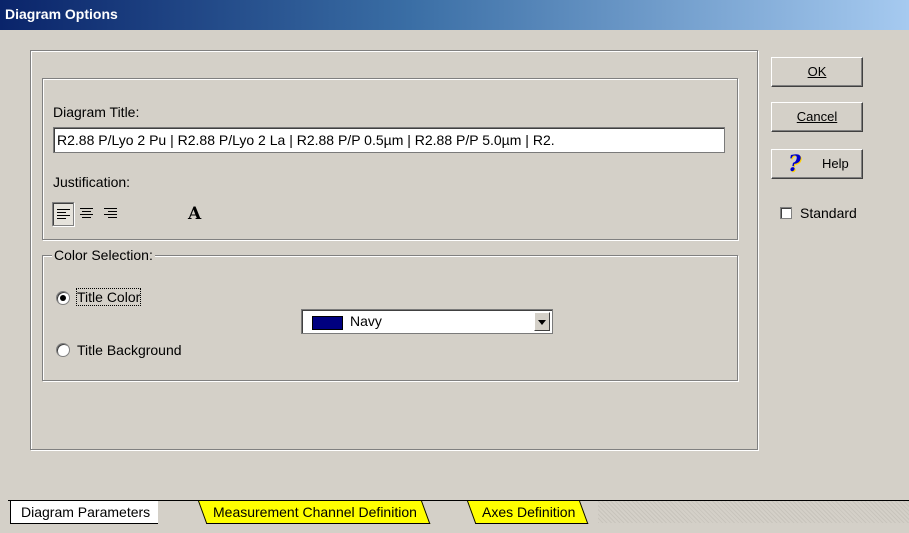 This screenshot has width=909, height=533. Describe the element at coordinates (366, 321) in the screenshot. I see `color-select-value: Navy` at that location.